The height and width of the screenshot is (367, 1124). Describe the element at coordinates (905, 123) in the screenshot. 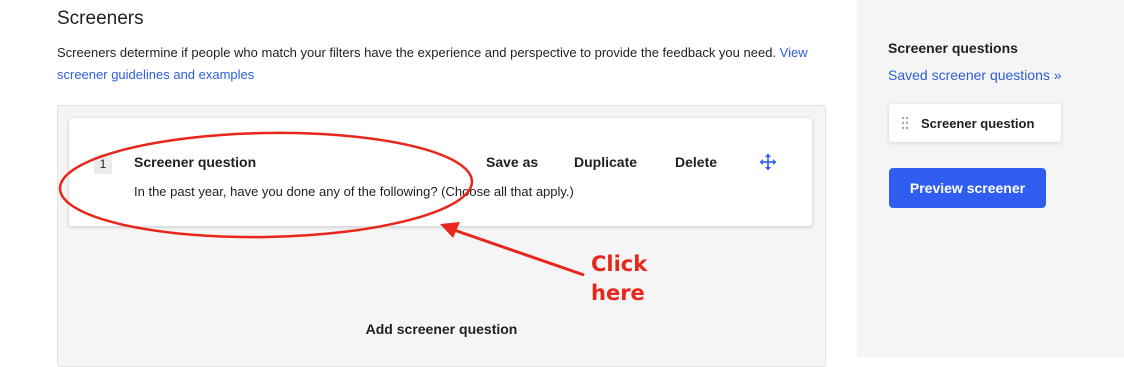

I see `drag-handle-icon` at that location.